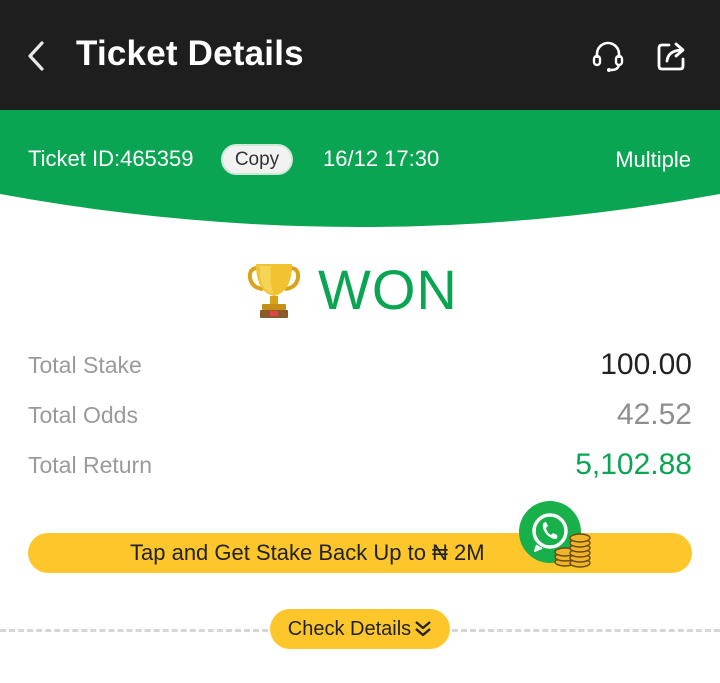 This screenshot has height=683, width=720. Describe the element at coordinates (653, 159) in the screenshot. I see `bet-type: Multiple` at that location.